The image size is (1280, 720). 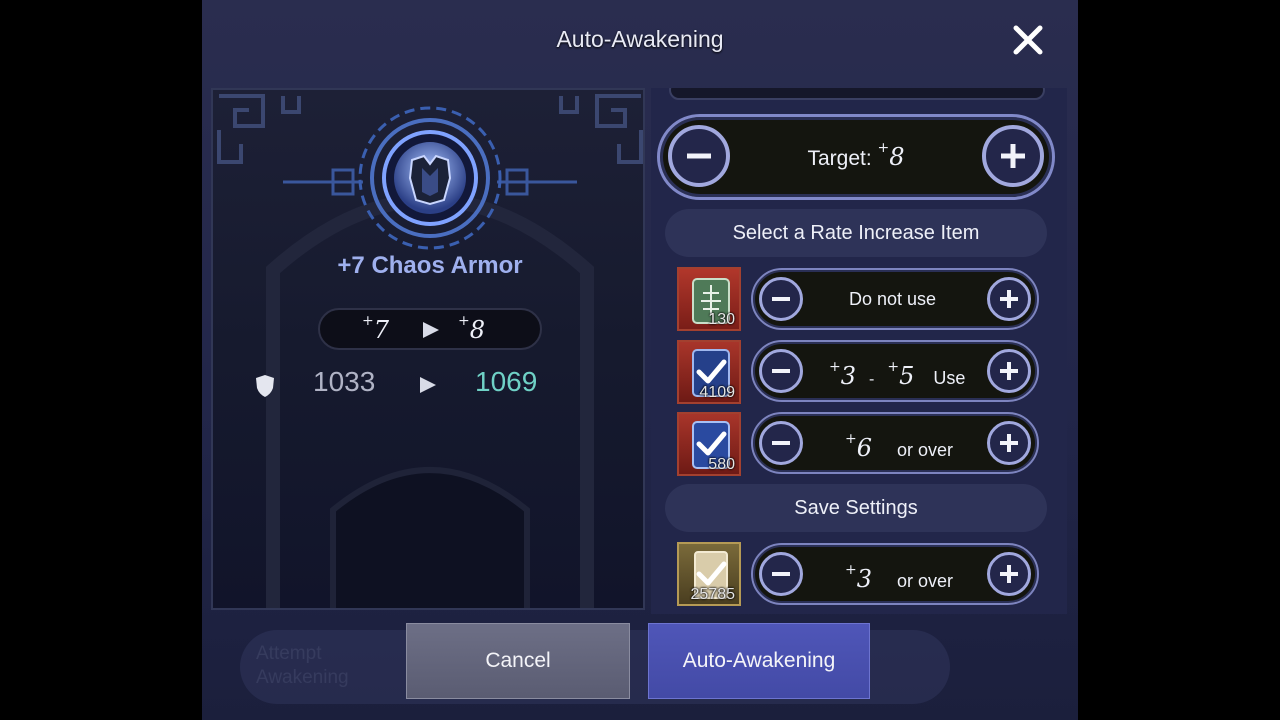 What do you see at coordinates (897, 374) in the screenshot?
I see `rate-2-range: +3 - +5 Use` at bounding box center [897, 374].